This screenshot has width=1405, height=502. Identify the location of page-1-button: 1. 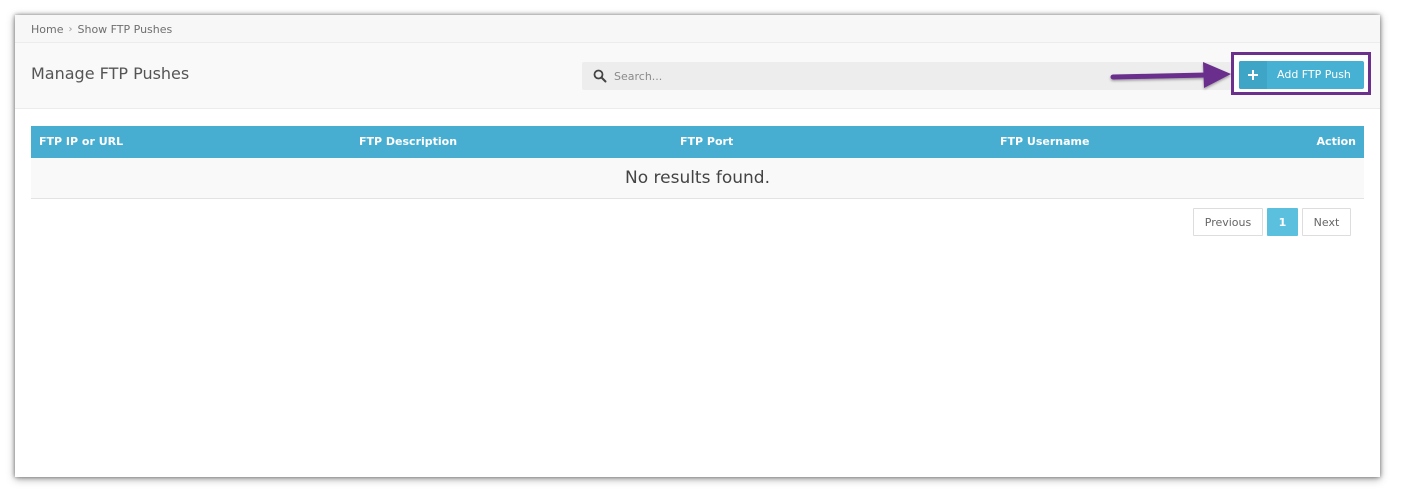
(1282, 222).